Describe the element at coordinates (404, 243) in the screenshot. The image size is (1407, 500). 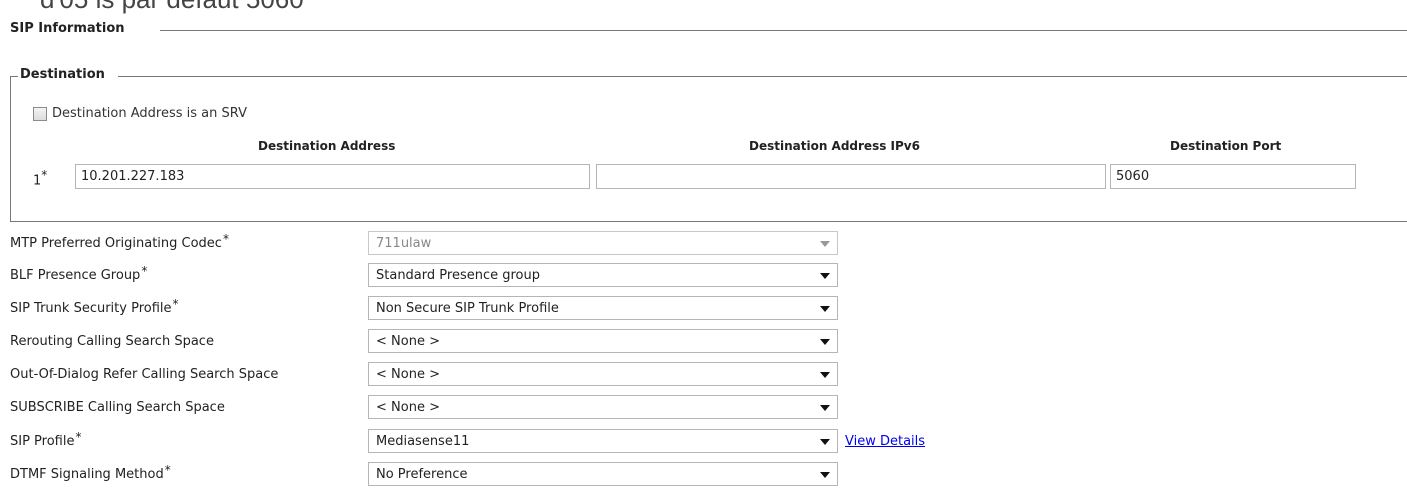
I see `mtp-codec-value: 711ulaw` at that location.